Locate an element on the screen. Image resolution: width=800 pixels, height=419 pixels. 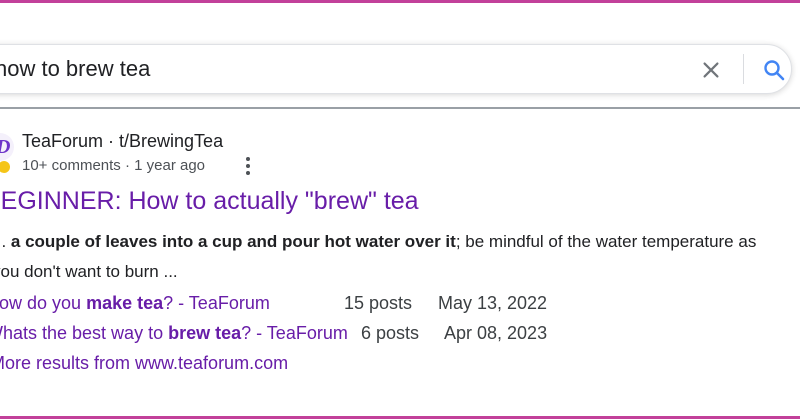
sitelink-bold: brew tea is located at coordinates (205, 333).